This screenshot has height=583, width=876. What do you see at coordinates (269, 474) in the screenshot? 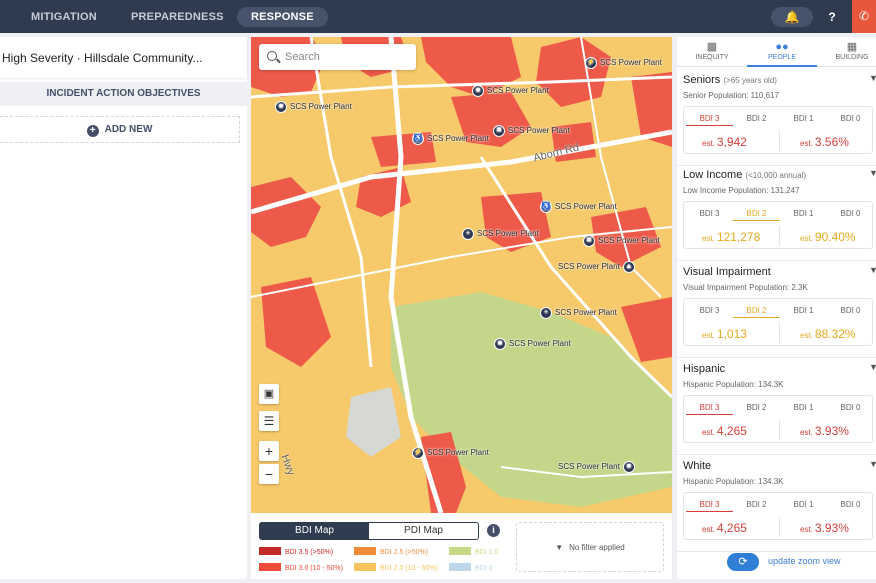
I see `zoom-out-button: −` at bounding box center [269, 474].